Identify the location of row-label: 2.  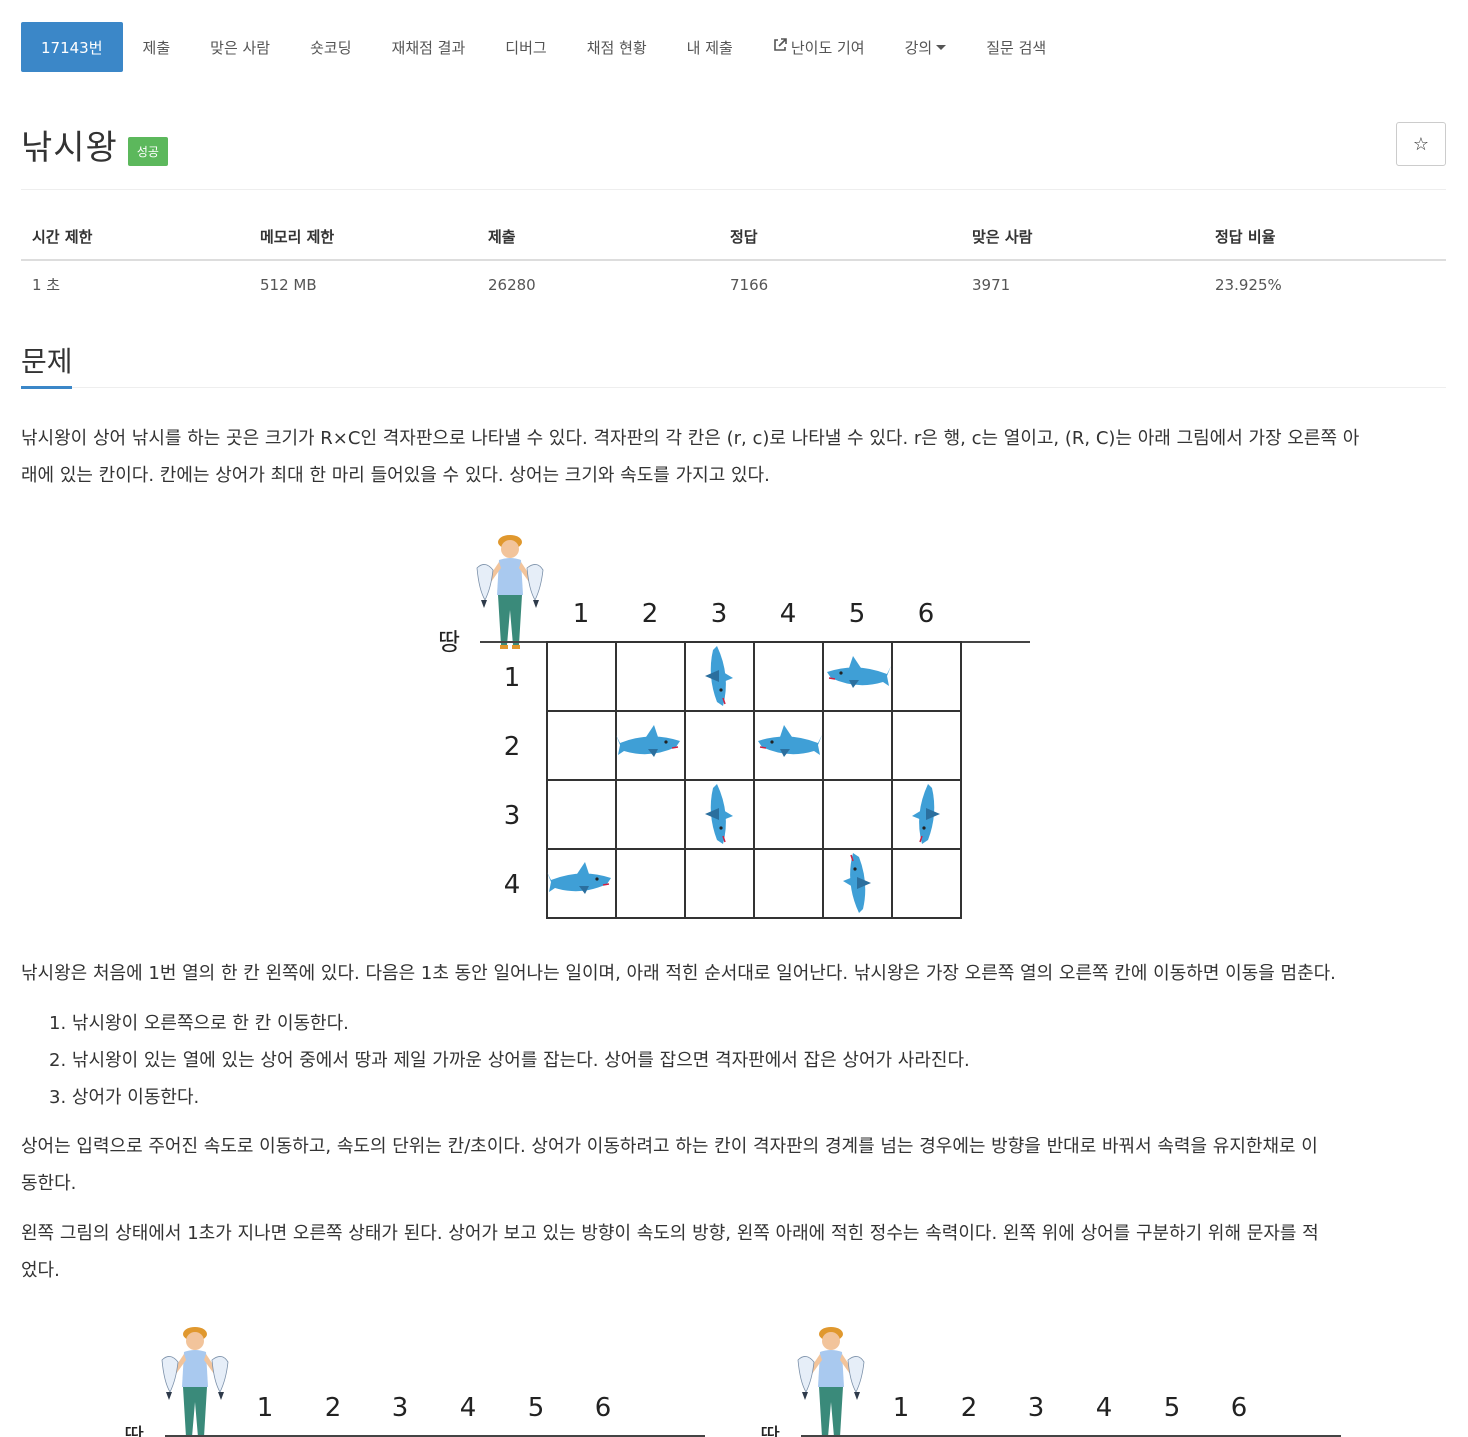
(512, 747).